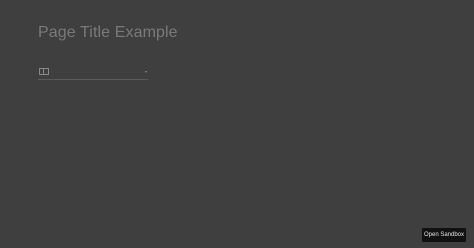 The image size is (474, 248). What do you see at coordinates (44, 71) in the screenshot?
I see `flag-icon` at bounding box center [44, 71].